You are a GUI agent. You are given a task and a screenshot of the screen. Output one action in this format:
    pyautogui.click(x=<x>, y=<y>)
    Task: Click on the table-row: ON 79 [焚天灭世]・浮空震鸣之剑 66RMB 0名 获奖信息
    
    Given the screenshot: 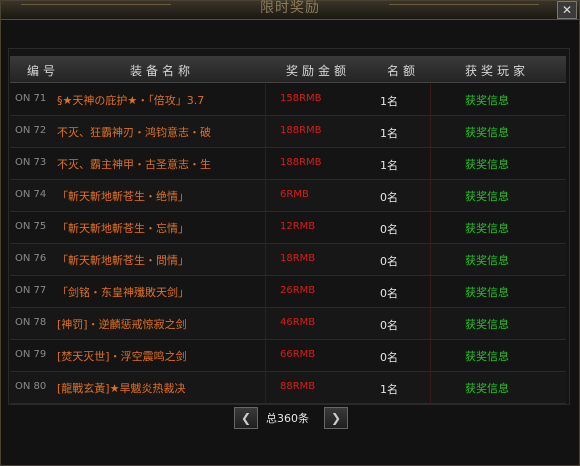 What is the action you would take?
    pyautogui.click(x=288, y=356)
    